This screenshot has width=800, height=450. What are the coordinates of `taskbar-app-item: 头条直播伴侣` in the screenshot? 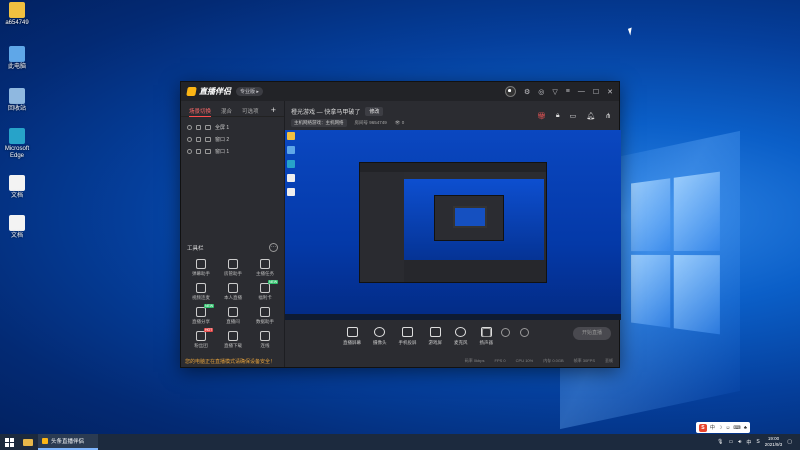 It's located at (68, 442).